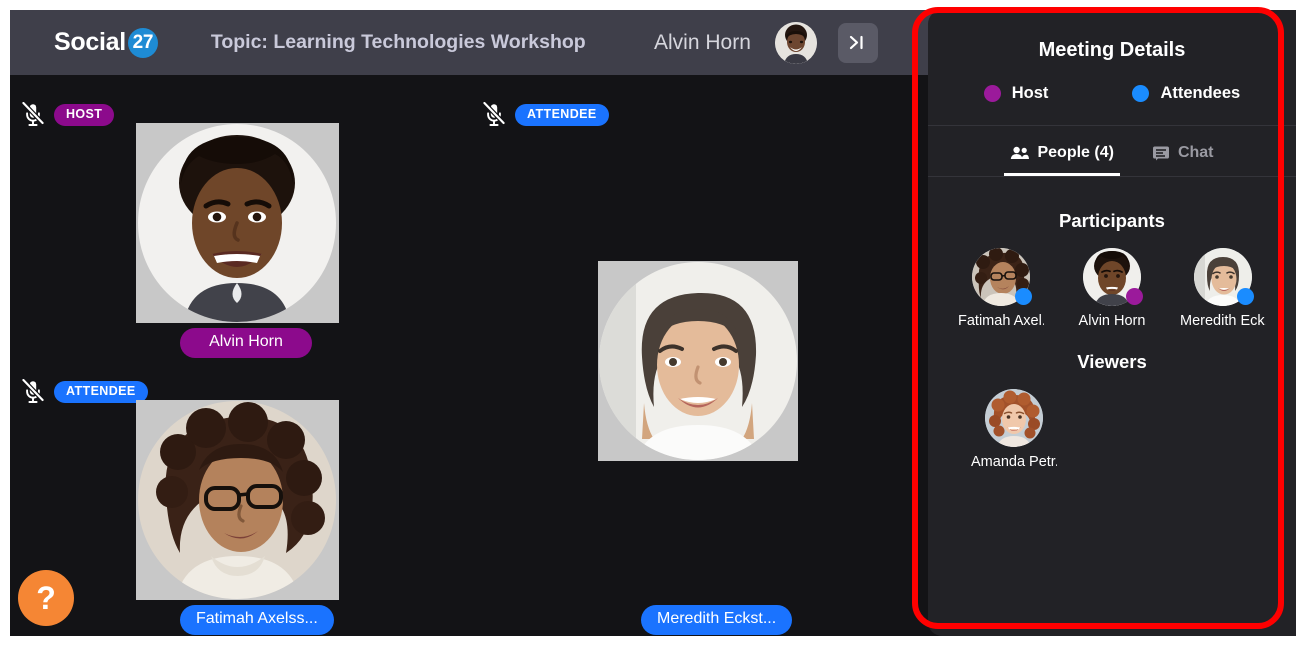  I want to click on participant-photo-fatimah, so click(237, 500).